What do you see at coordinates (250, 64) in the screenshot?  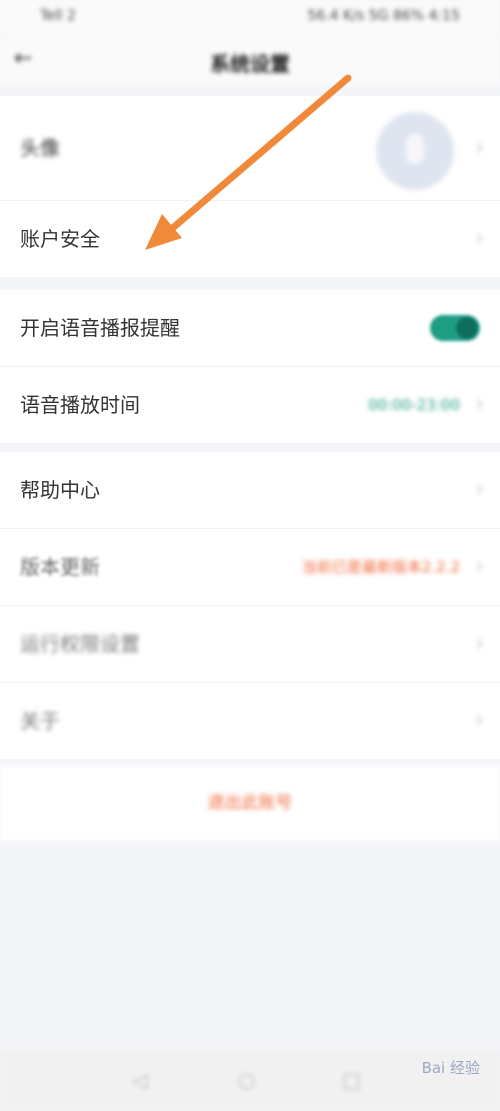 I see `page-title: 系统设置` at bounding box center [250, 64].